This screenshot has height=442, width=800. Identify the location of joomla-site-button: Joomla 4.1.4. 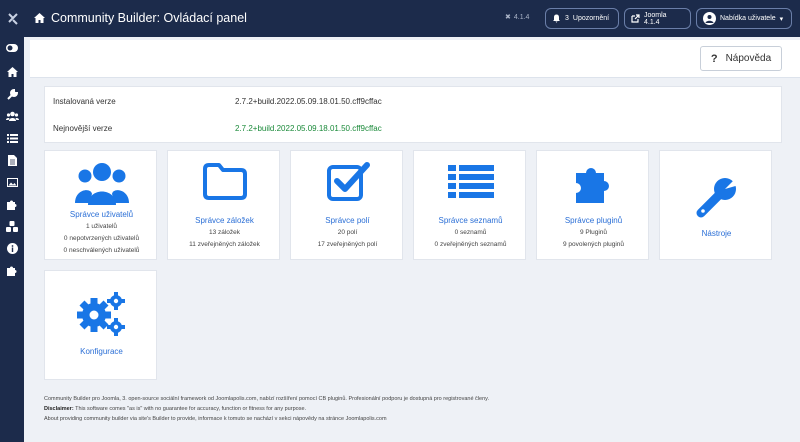
(657, 18).